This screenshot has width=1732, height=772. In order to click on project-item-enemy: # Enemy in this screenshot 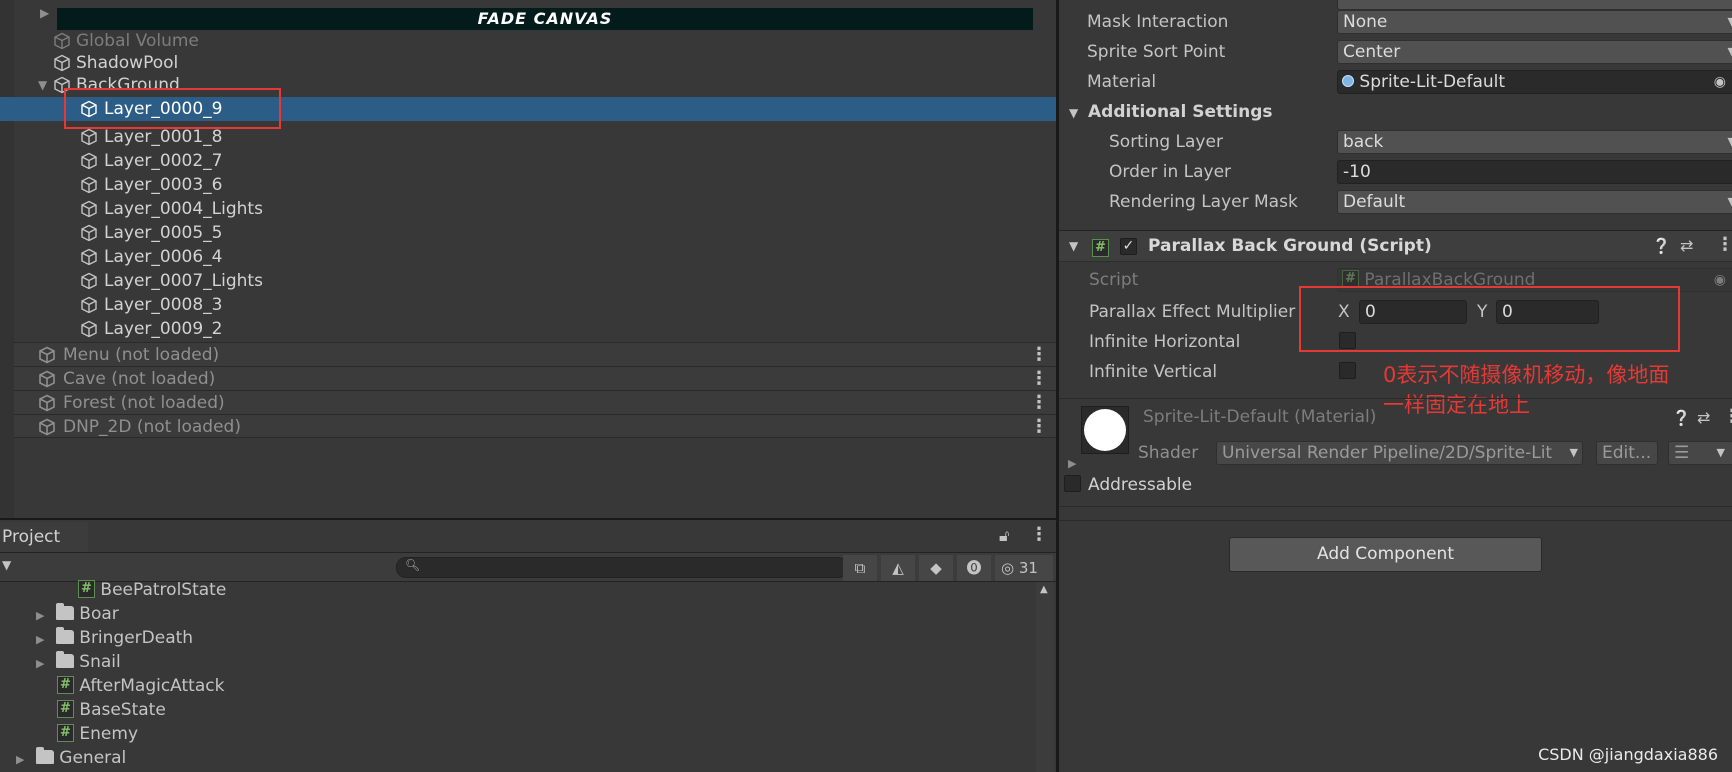, I will do `click(97, 734)`.